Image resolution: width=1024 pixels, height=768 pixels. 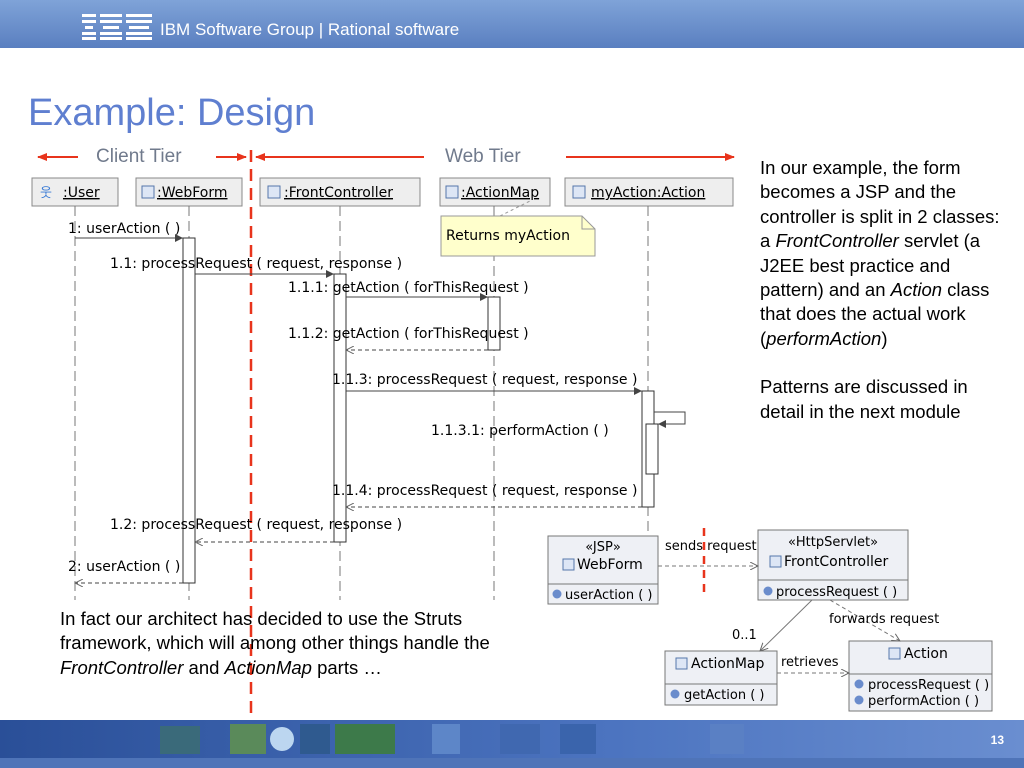 What do you see at coordinates (452, 739) in the screenshot?
I see `footer-decoration` at bounding box center [452, 739].